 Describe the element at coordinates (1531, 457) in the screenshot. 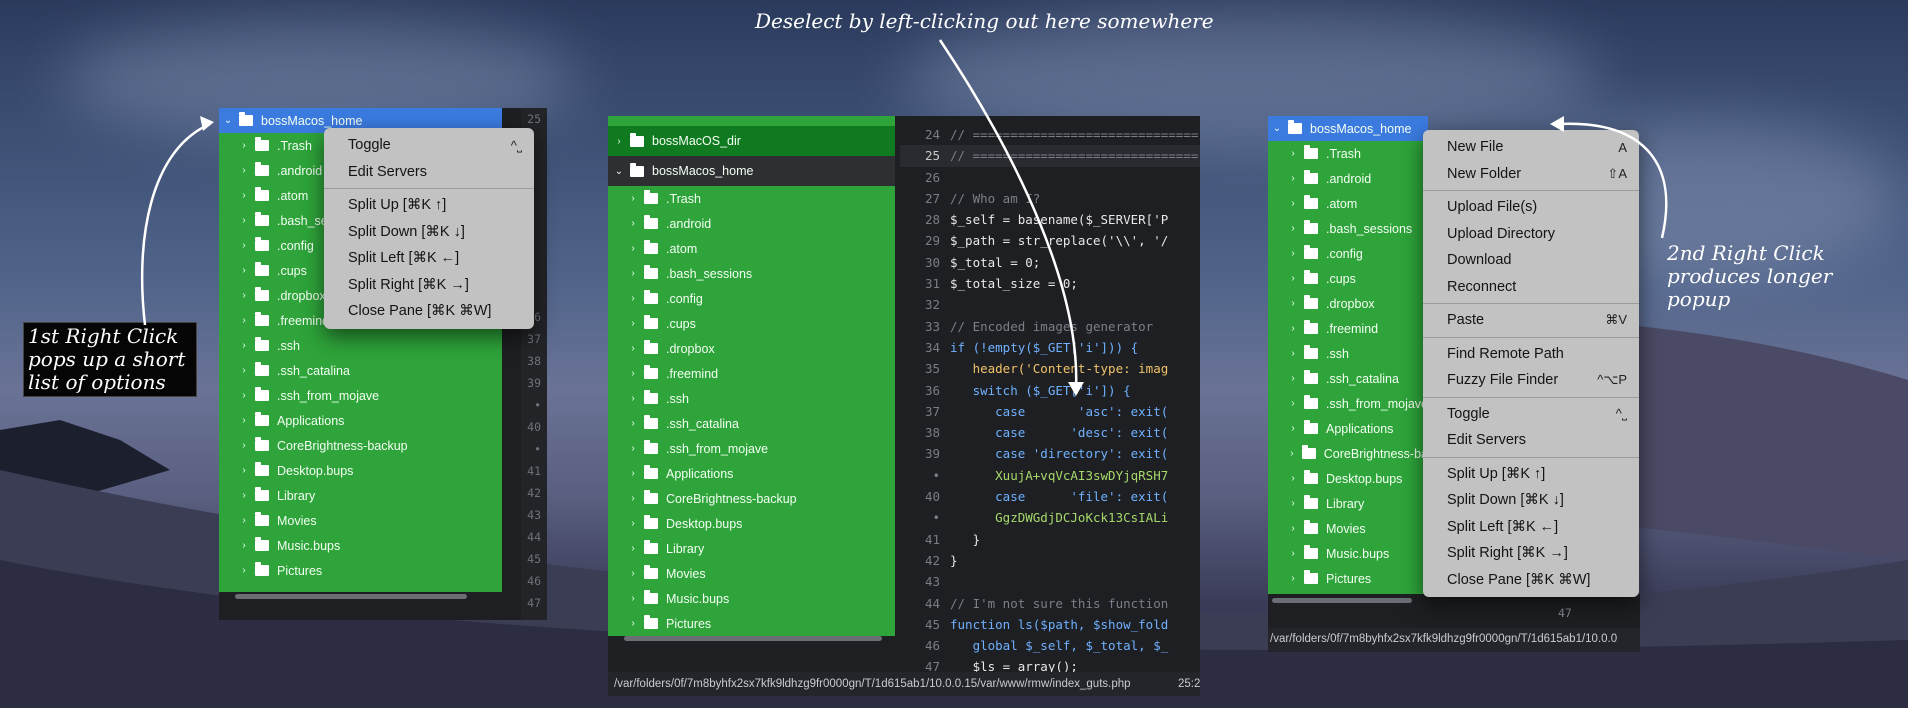

I see `menu-separator` at that location.